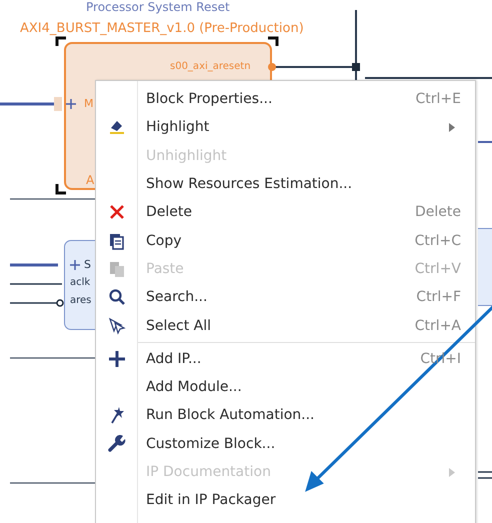  I want to click on menu-item: Edit in IP Packager, so click(279, 500).